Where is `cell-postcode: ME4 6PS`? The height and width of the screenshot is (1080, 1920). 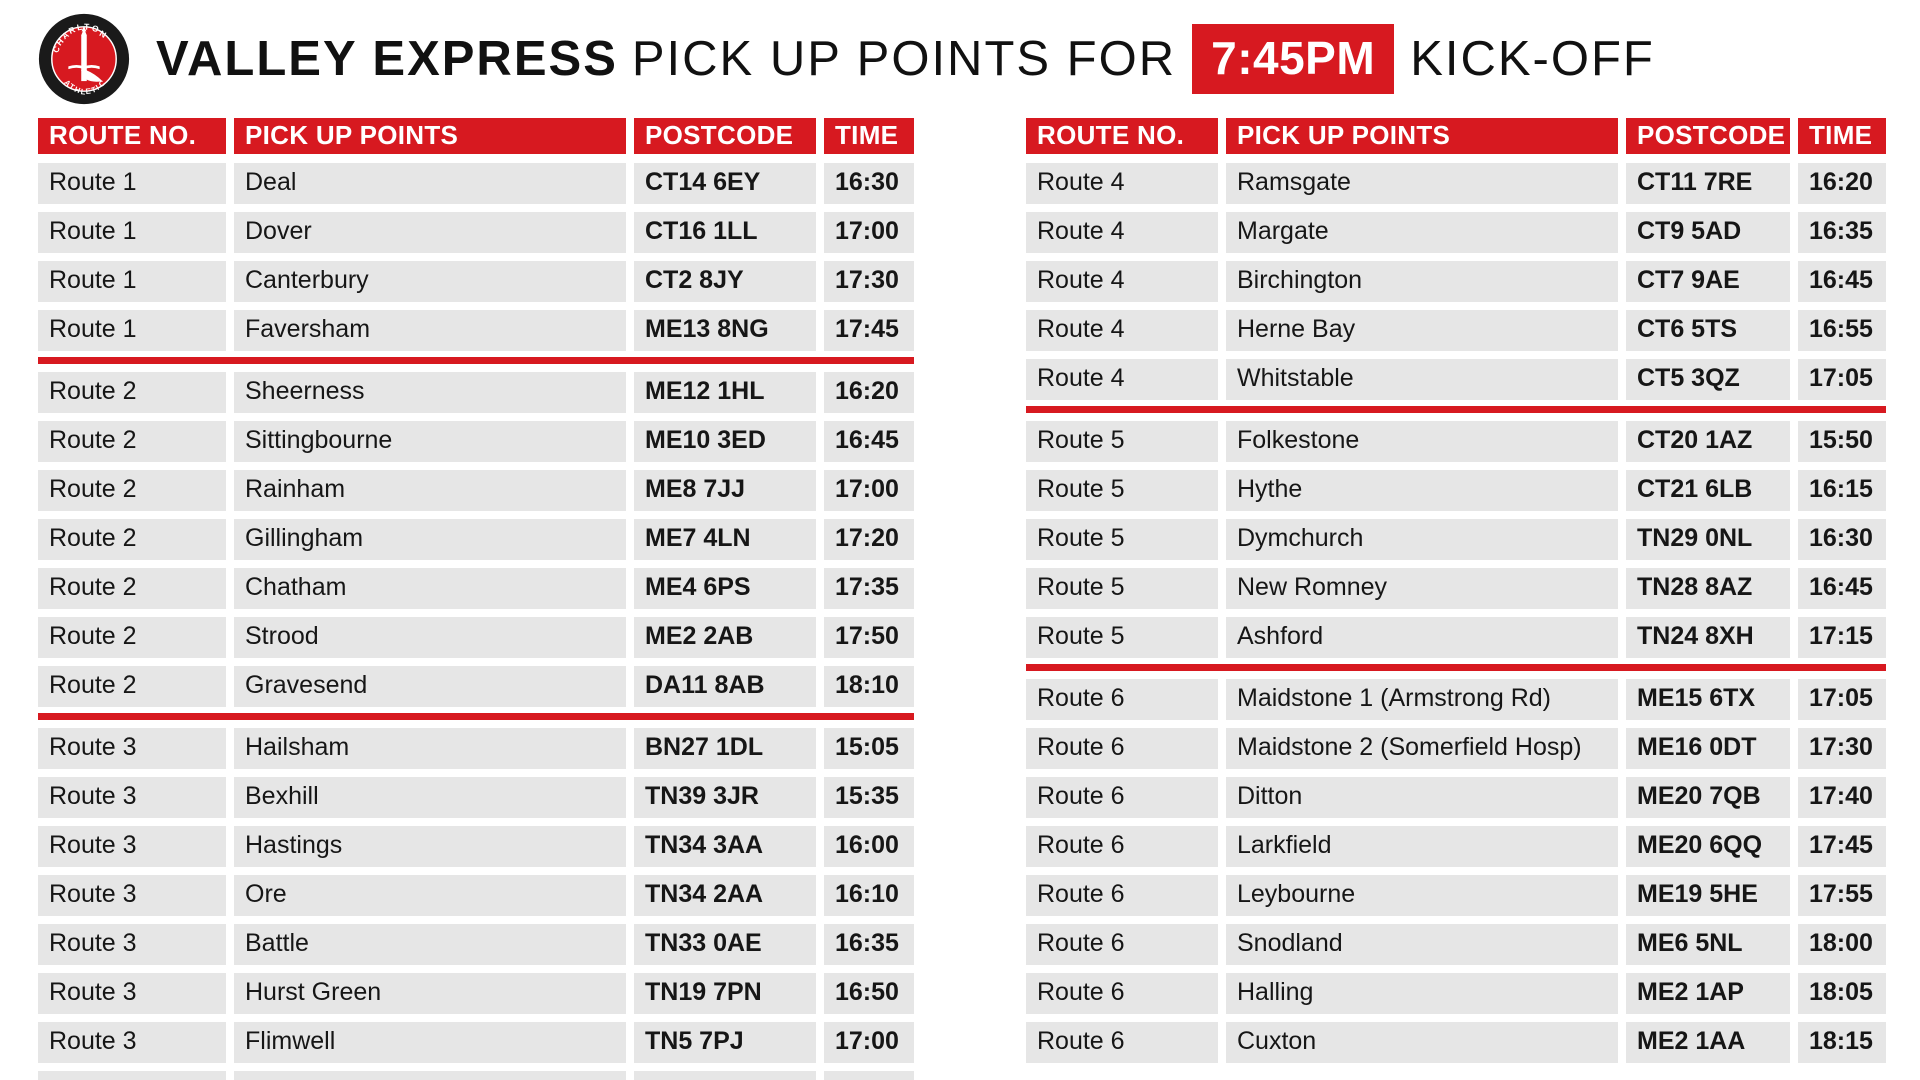 cell-postcode: ME4 6PS is located at coordinates (725, 588).